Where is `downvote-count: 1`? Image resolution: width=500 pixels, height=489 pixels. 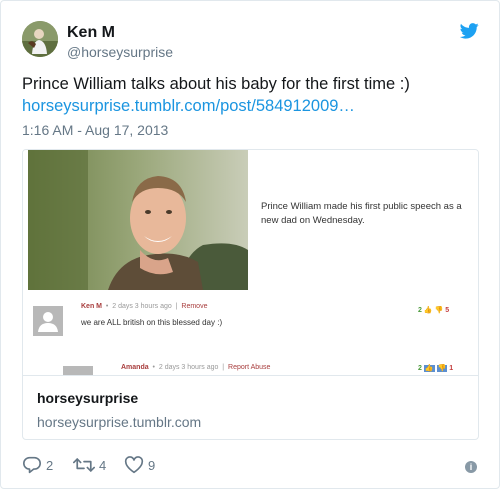
downvote-count: 1 is located at coordinates (451, 368).